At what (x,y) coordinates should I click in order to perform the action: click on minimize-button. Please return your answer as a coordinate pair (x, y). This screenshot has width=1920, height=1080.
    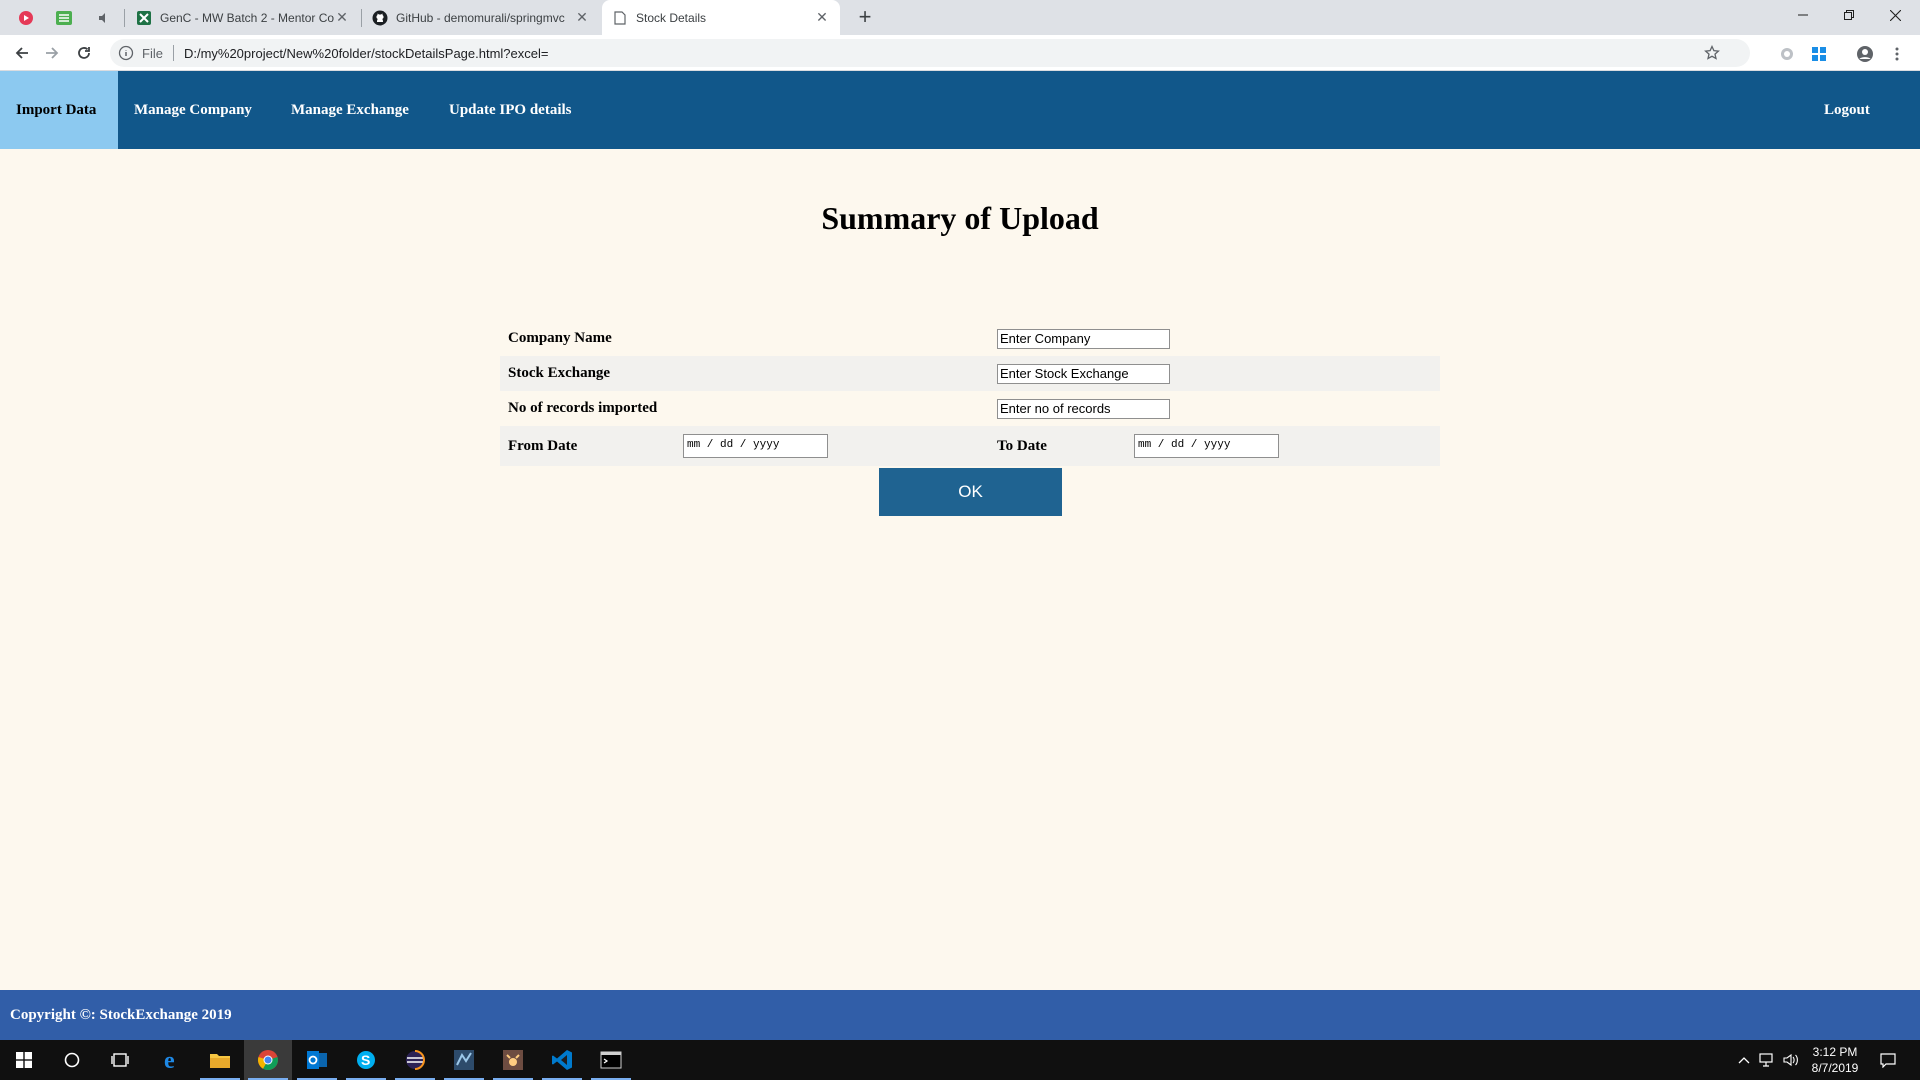
    Looking at the image, I should click on (1803, 15).